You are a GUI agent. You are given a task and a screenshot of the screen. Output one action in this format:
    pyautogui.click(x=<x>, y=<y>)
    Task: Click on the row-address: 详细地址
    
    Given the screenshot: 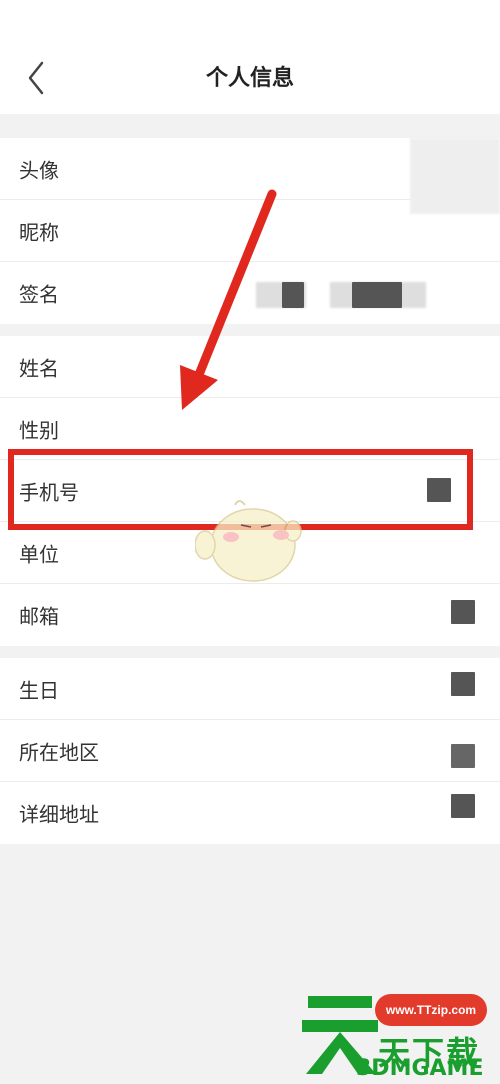 What is the action you would take?
    pyautogui.click(x=250, y=813)
    